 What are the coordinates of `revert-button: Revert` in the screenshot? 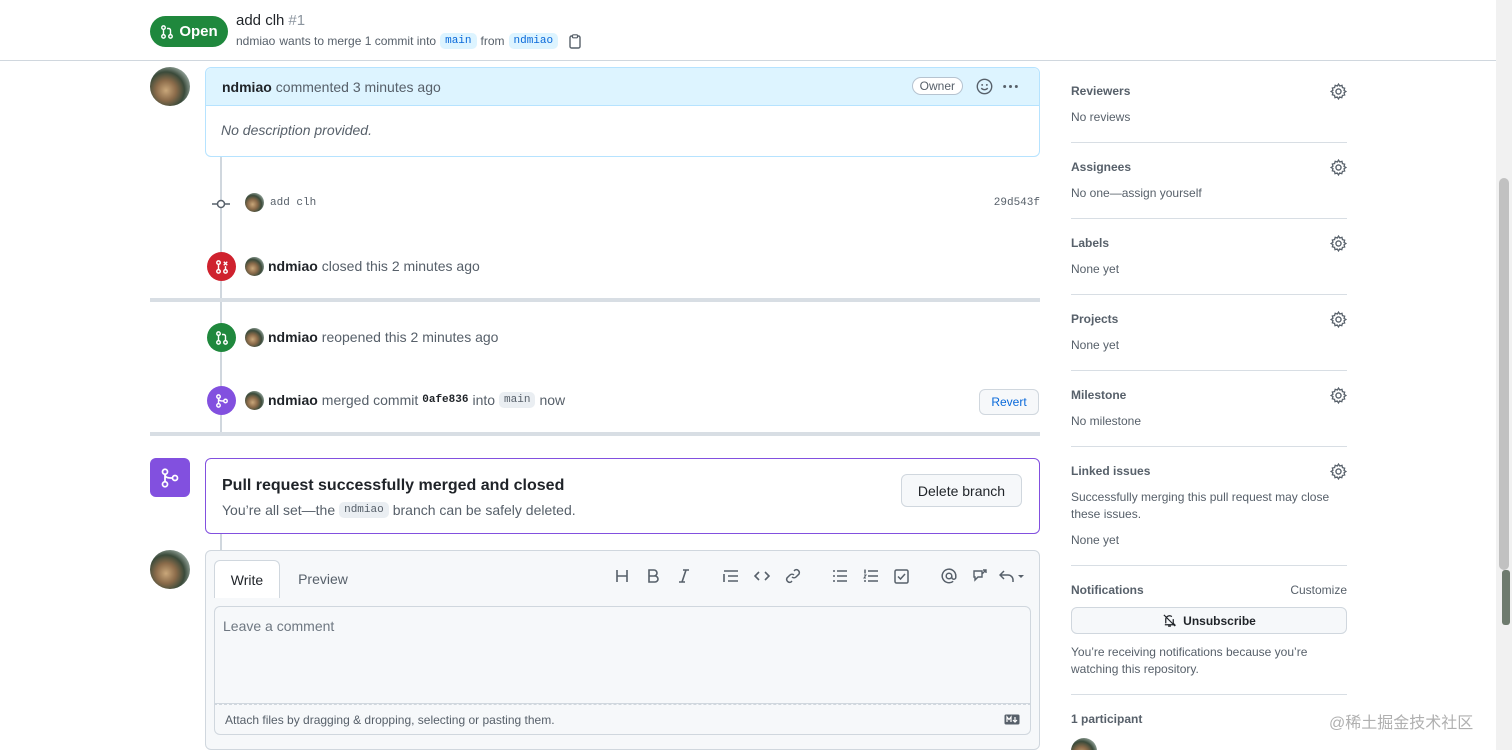 It's located at (1009, 402).